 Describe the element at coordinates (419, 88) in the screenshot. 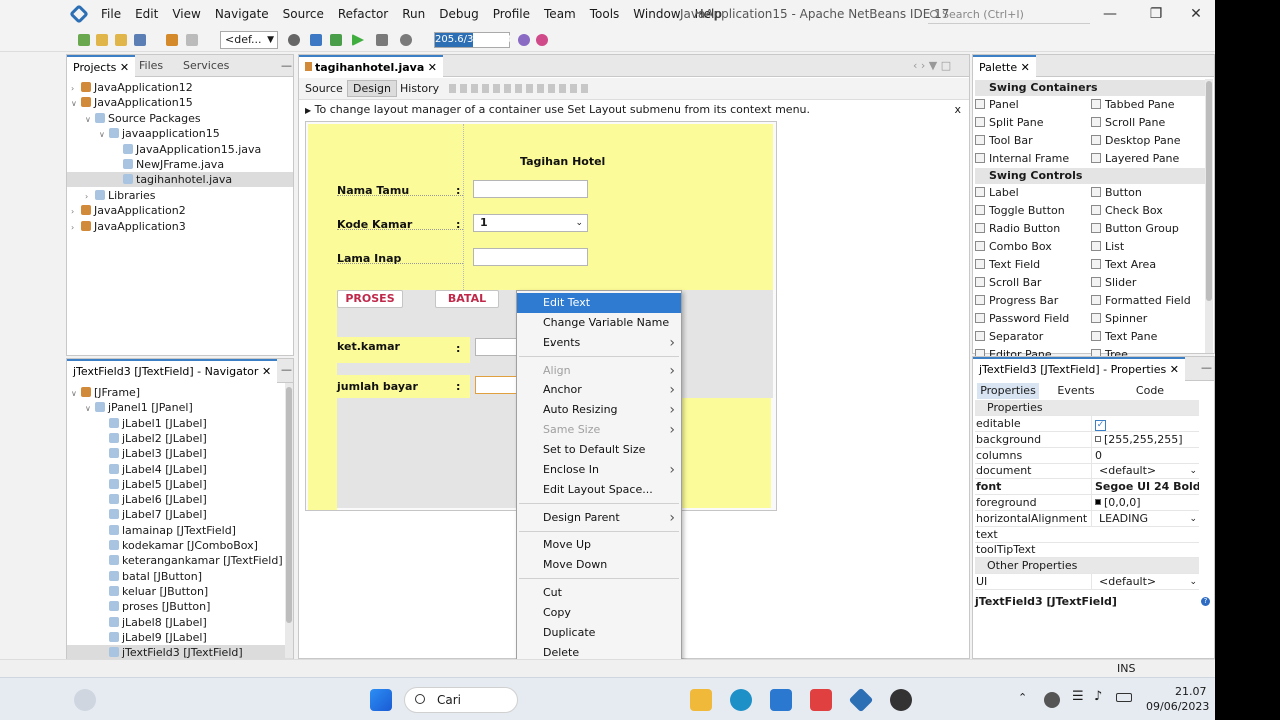

I see `view-history-button: History` at that location.